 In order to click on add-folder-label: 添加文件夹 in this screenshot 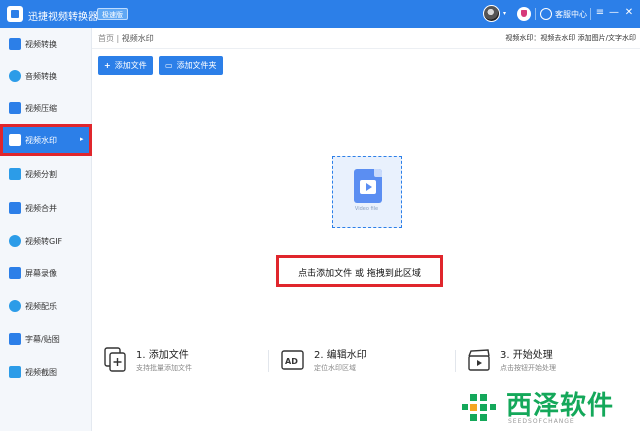, I will do `click(196, 65)`.